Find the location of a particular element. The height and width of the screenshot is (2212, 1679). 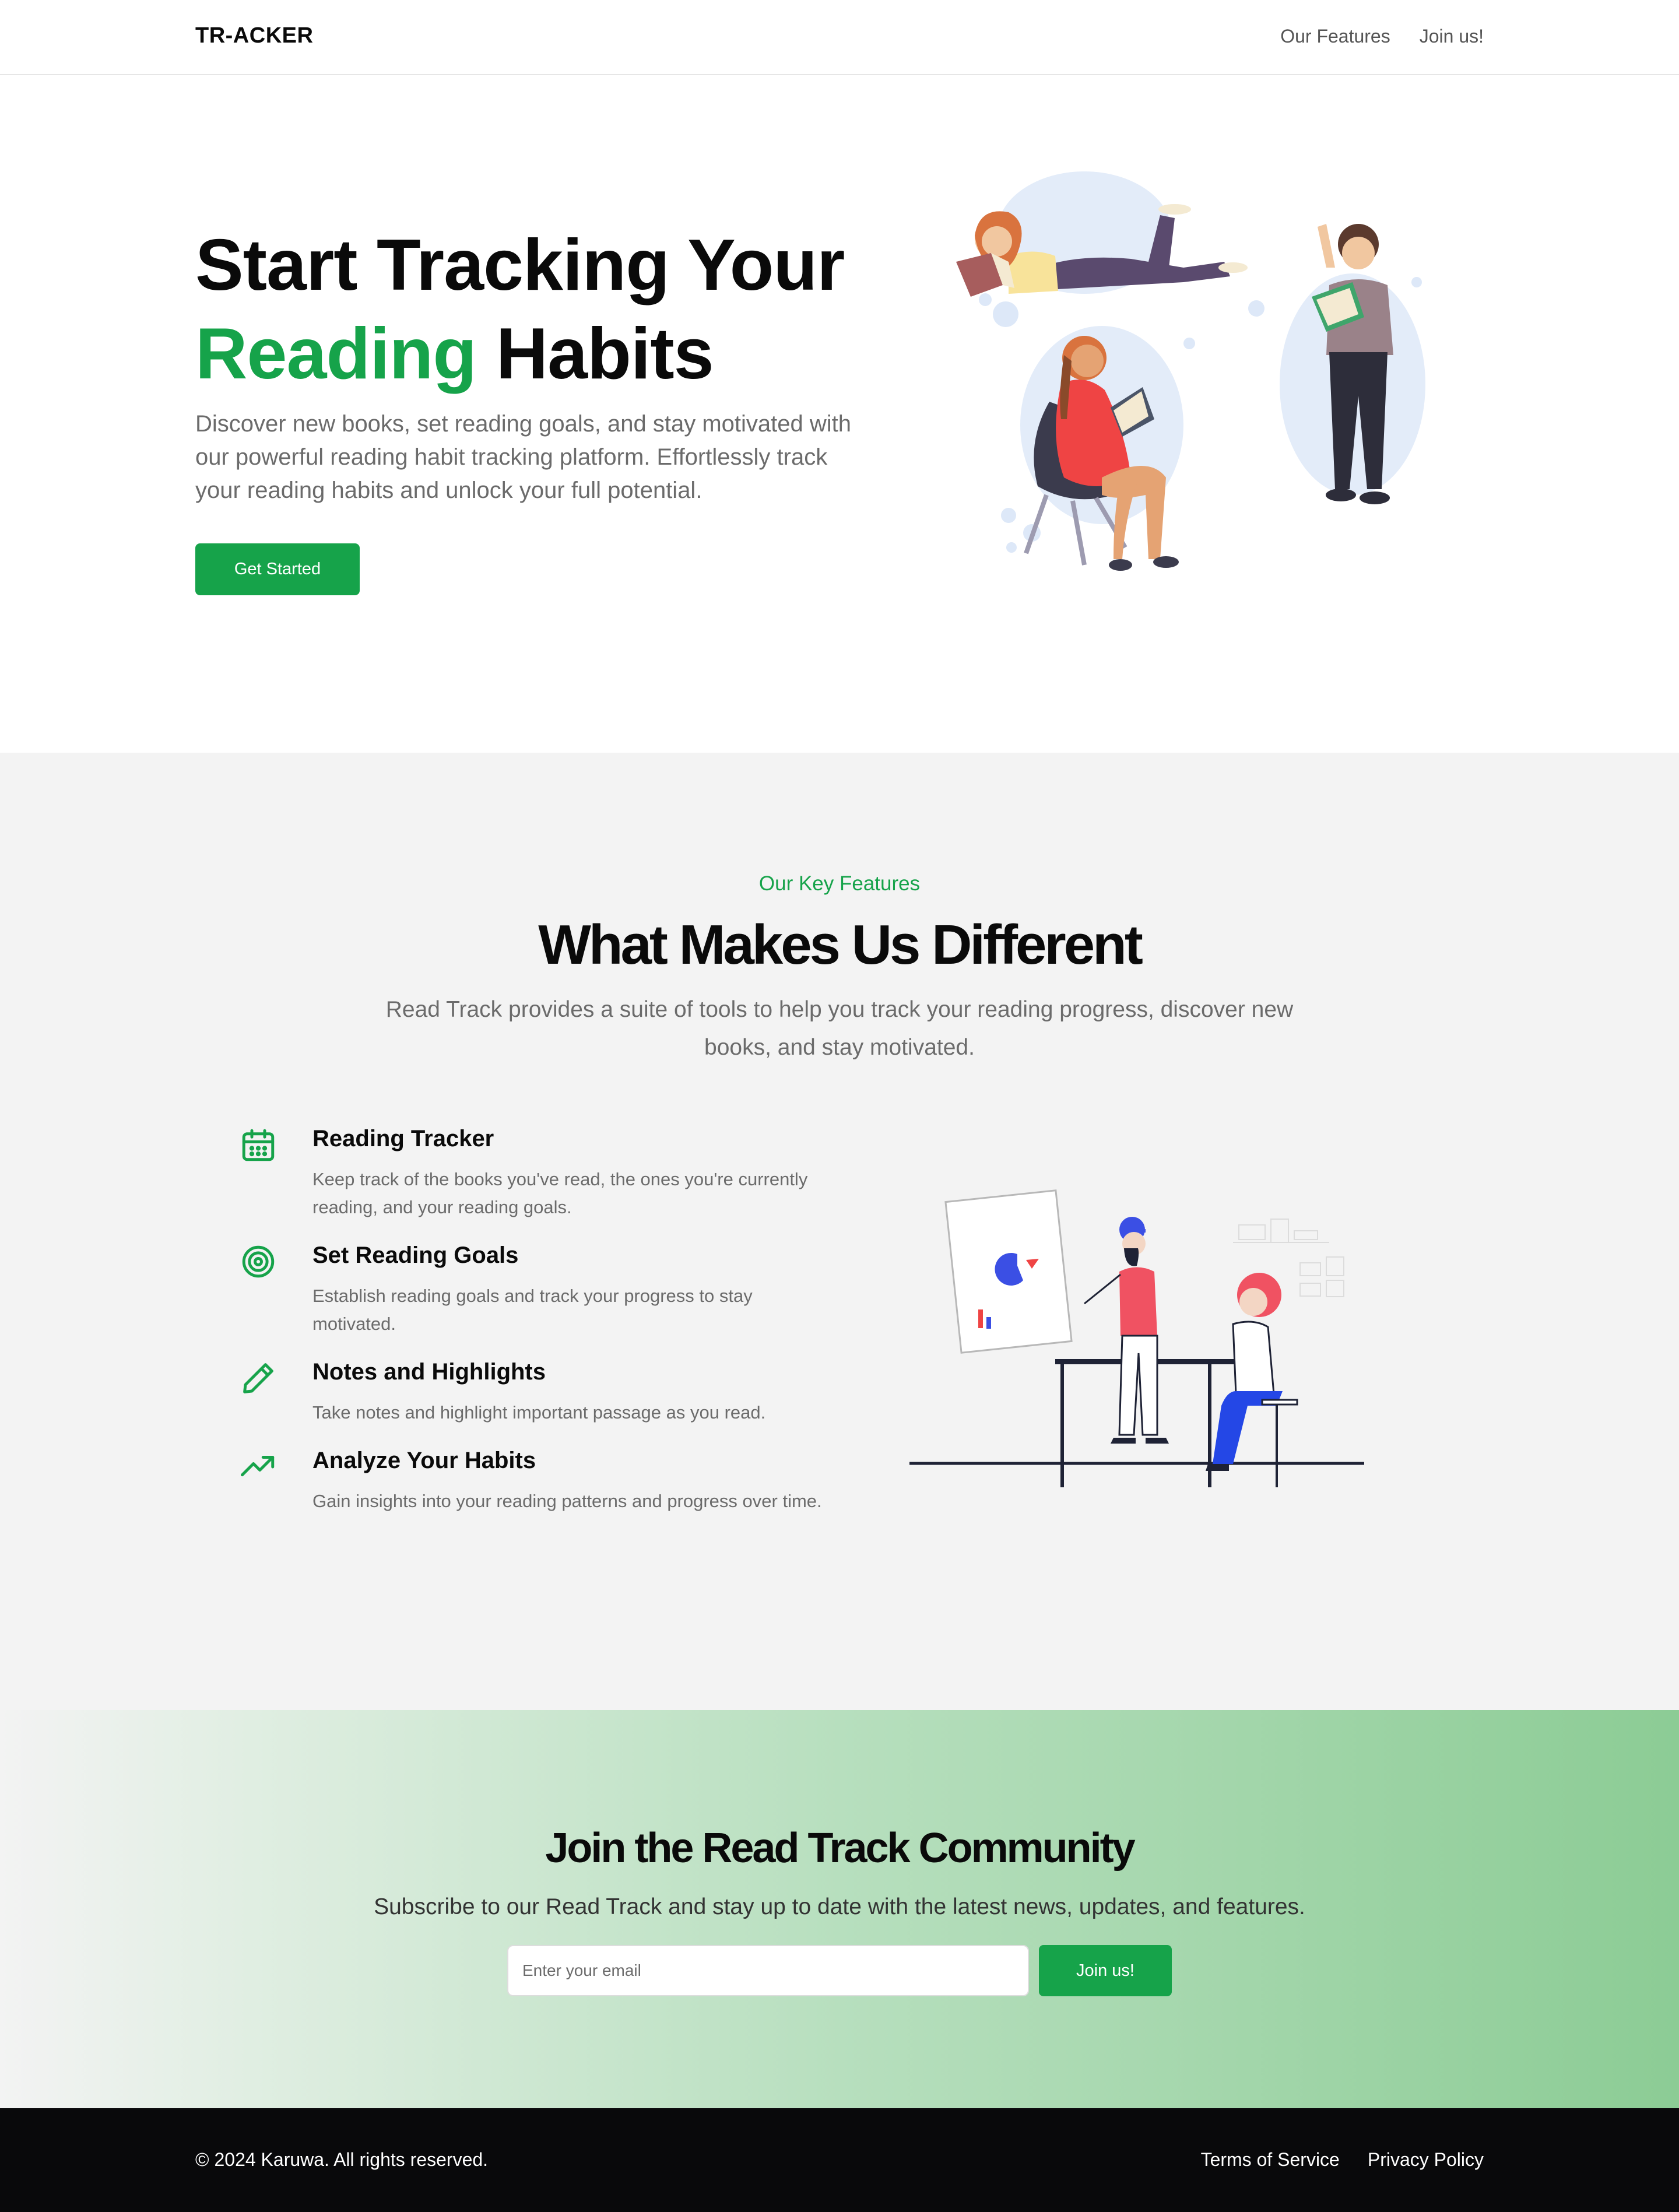

readers-illustration is located at coordinates (1190, 371).